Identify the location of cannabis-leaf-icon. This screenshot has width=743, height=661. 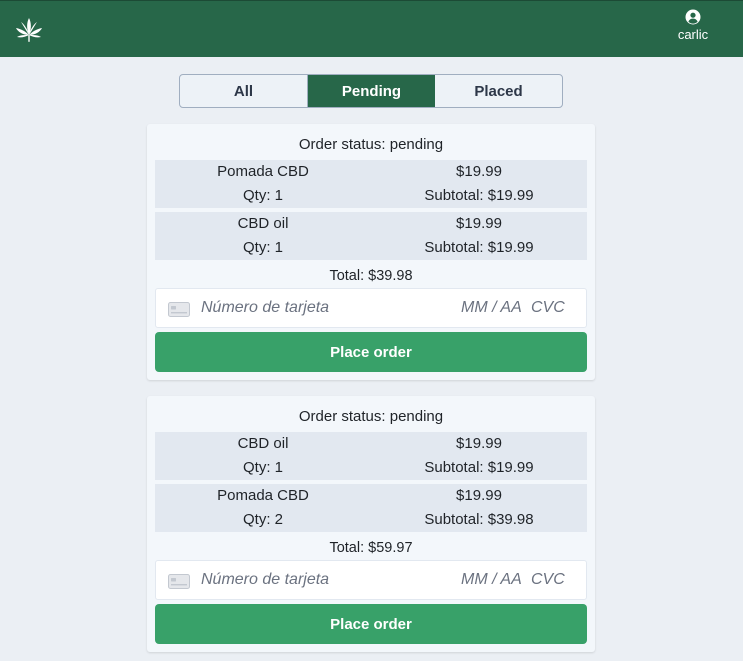
(29, 30).